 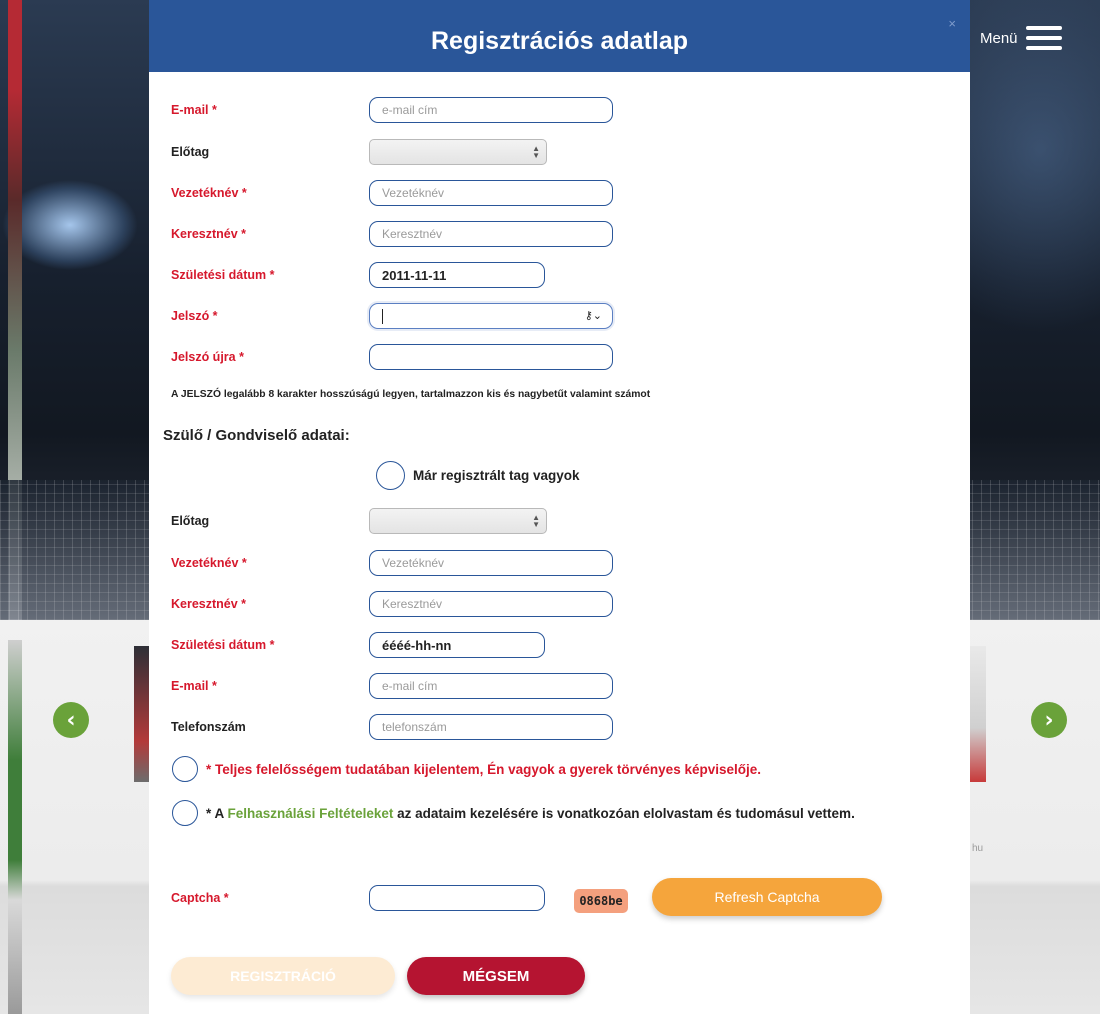 What do you see at coordinates (457, 645) in the screenshot?
I see `guardian-birth-date-input` at bounding box center [457, 645].